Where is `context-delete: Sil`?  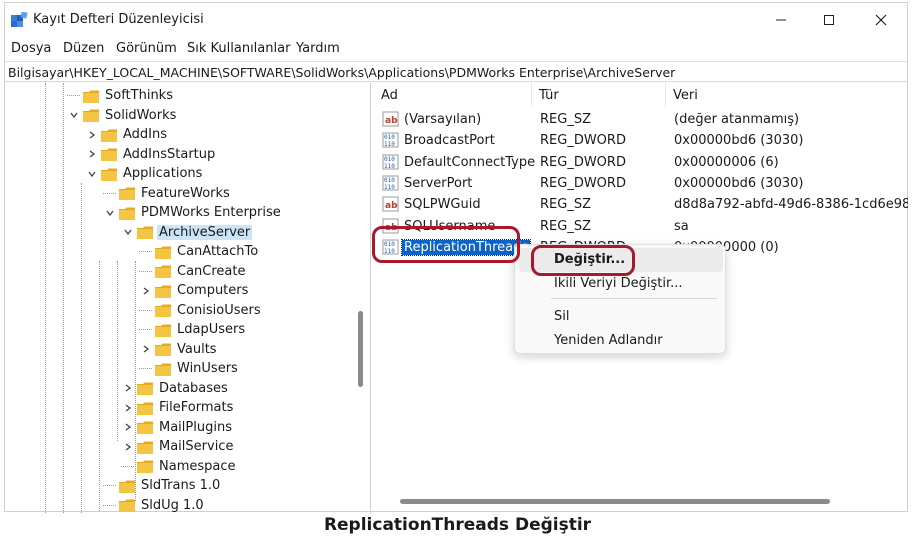 context-delete: Sil is located at coordinates (621, 317).